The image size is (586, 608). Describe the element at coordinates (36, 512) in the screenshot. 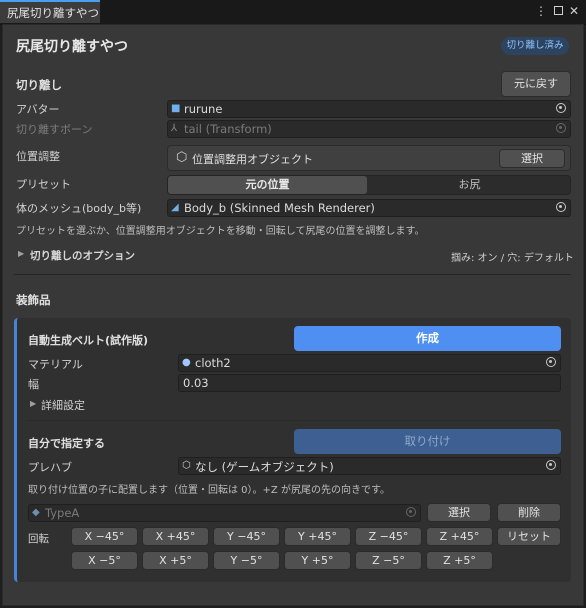

I see `prefab-icon: ◆` at that location.